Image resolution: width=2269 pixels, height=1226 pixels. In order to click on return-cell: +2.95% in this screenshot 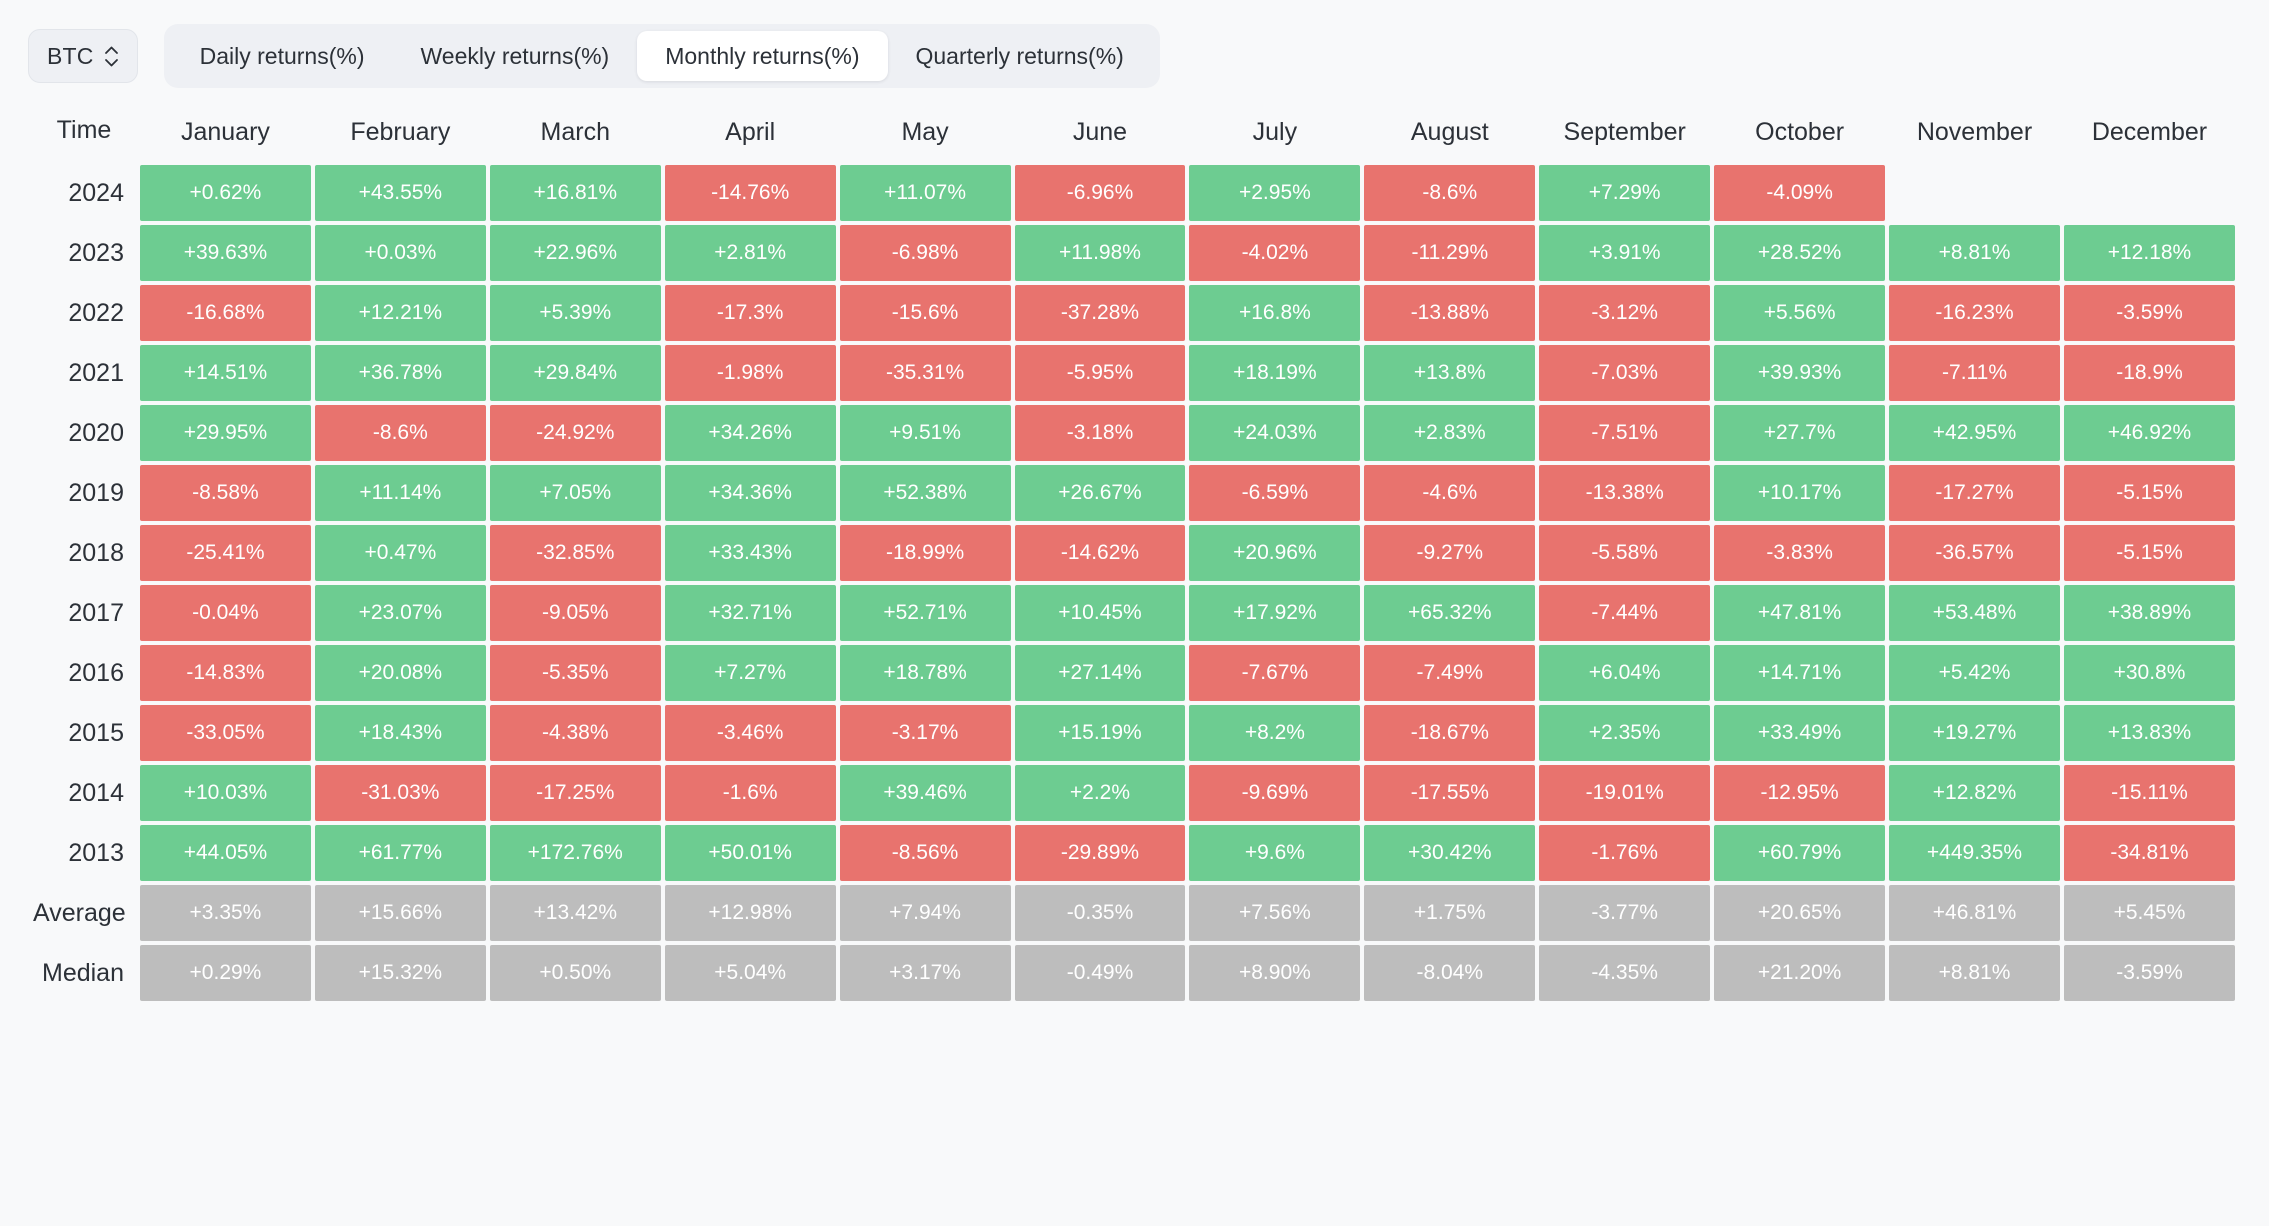, I will do `click(1275, 193)`.